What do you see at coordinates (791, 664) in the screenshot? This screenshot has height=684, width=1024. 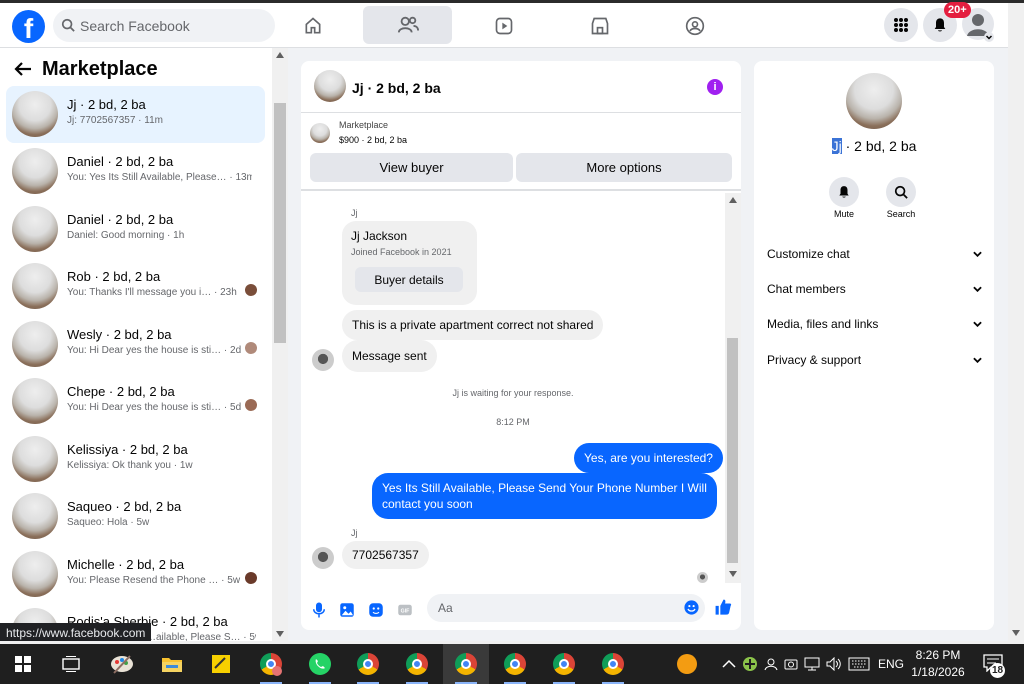 I see `camera-icon` at bounding box center [791, 664].